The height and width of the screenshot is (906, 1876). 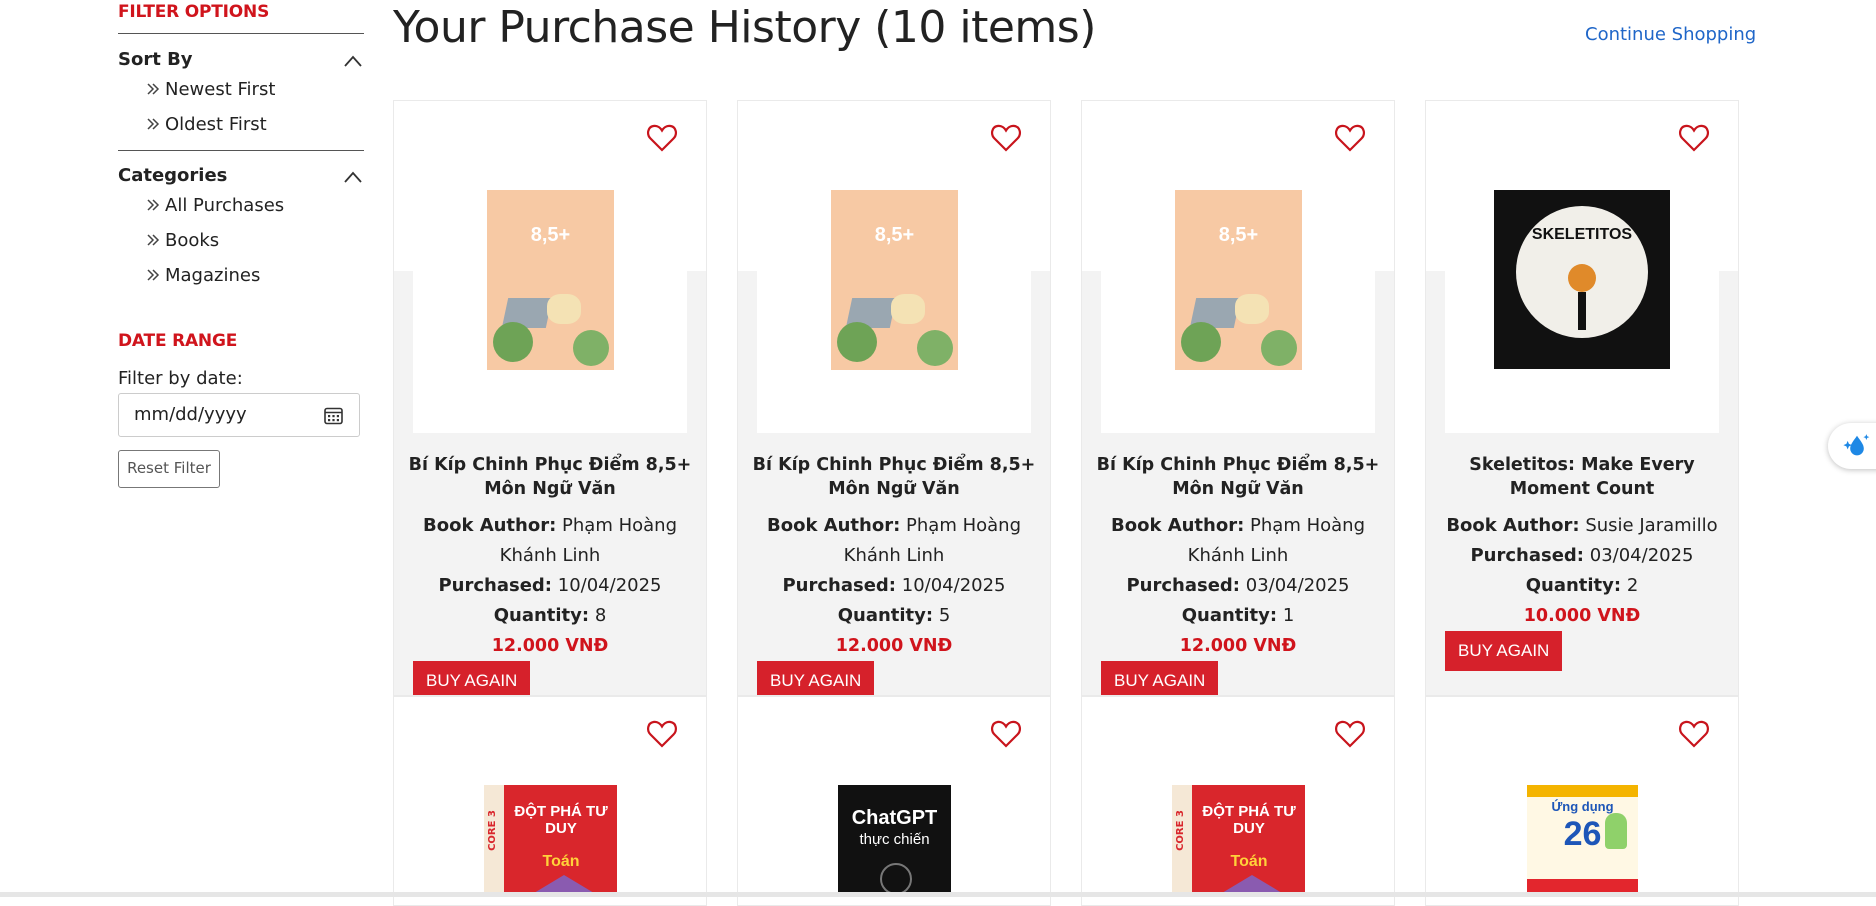 I want to click on book-cover-skeletitos: SKELETITOS, so click(x=1582, y=279).